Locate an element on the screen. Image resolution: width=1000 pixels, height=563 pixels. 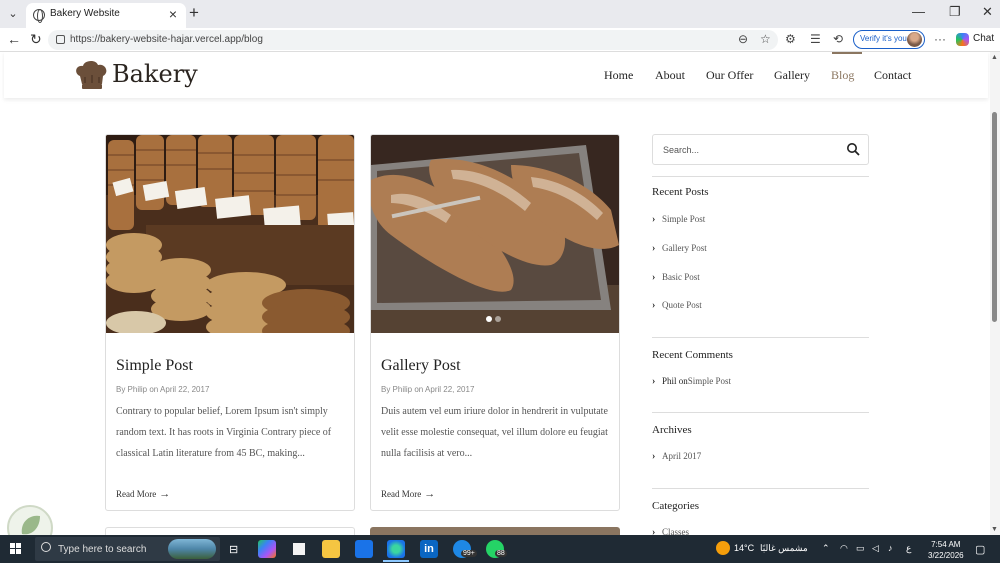
category-link: › Classes is located at coordinates (670, 531).